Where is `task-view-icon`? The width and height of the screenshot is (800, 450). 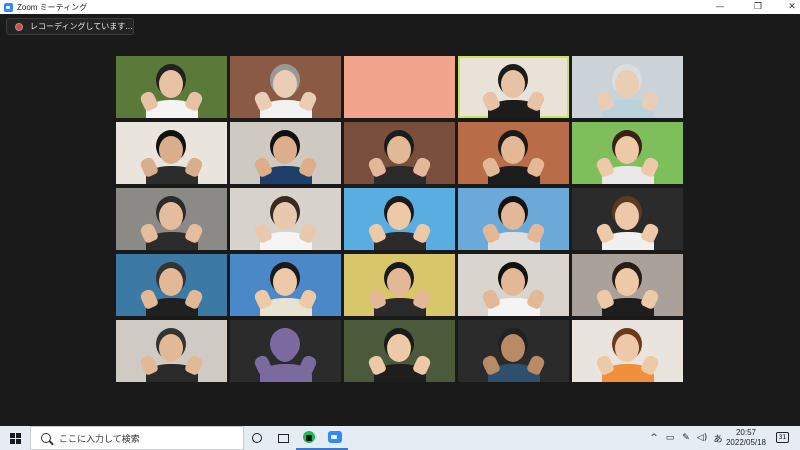 task-view-icon is located at coordinates (283, 438).